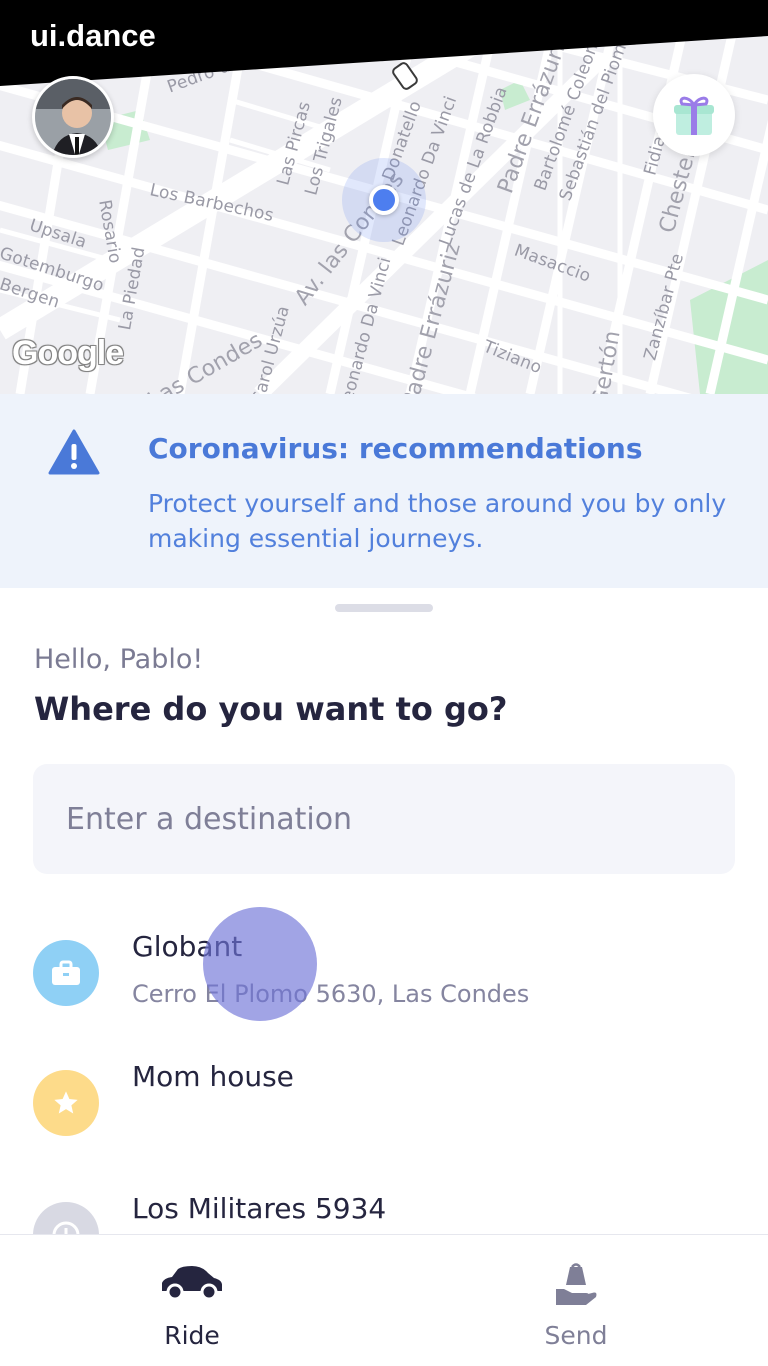  I want to click on place-name: Los Militares 5934, so click(259, 1208).